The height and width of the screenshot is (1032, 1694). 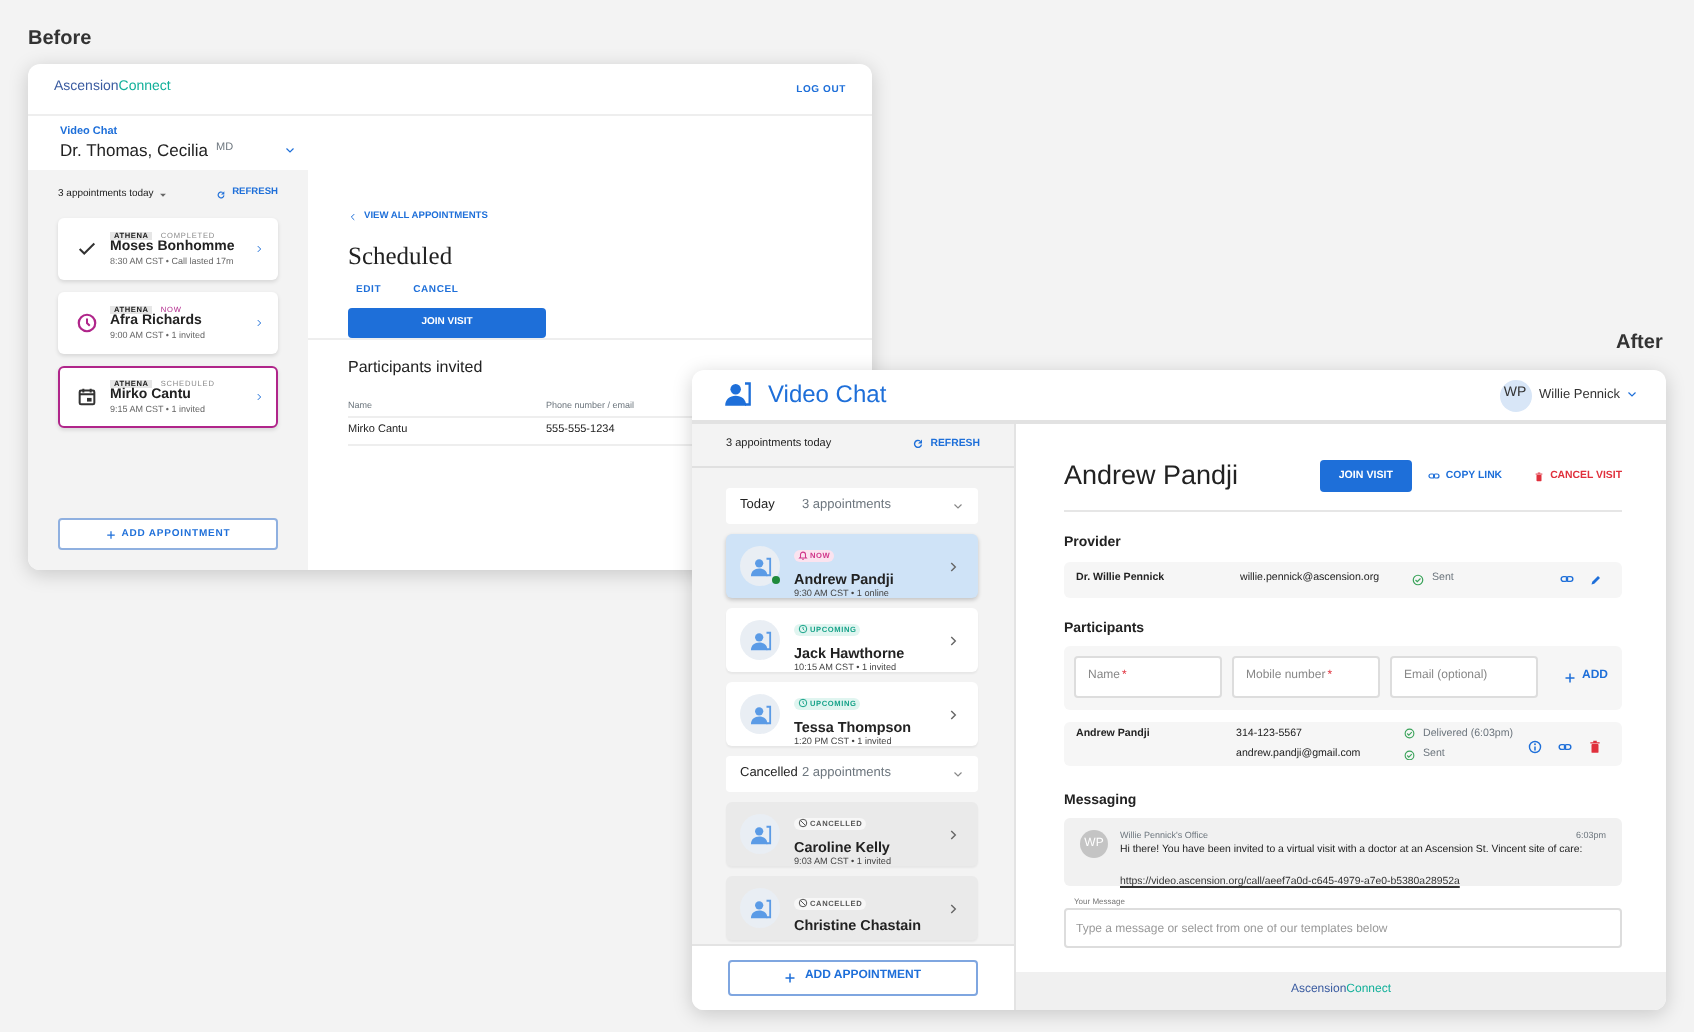 I want to click on app-title: Video Chat, so click(x=827, y=395).